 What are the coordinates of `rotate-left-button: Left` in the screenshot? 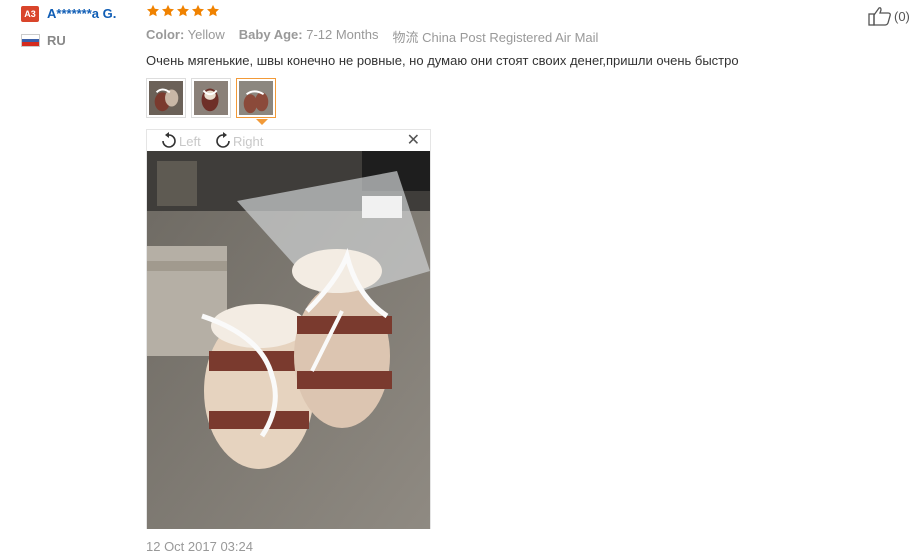 It's located at (180, 141).